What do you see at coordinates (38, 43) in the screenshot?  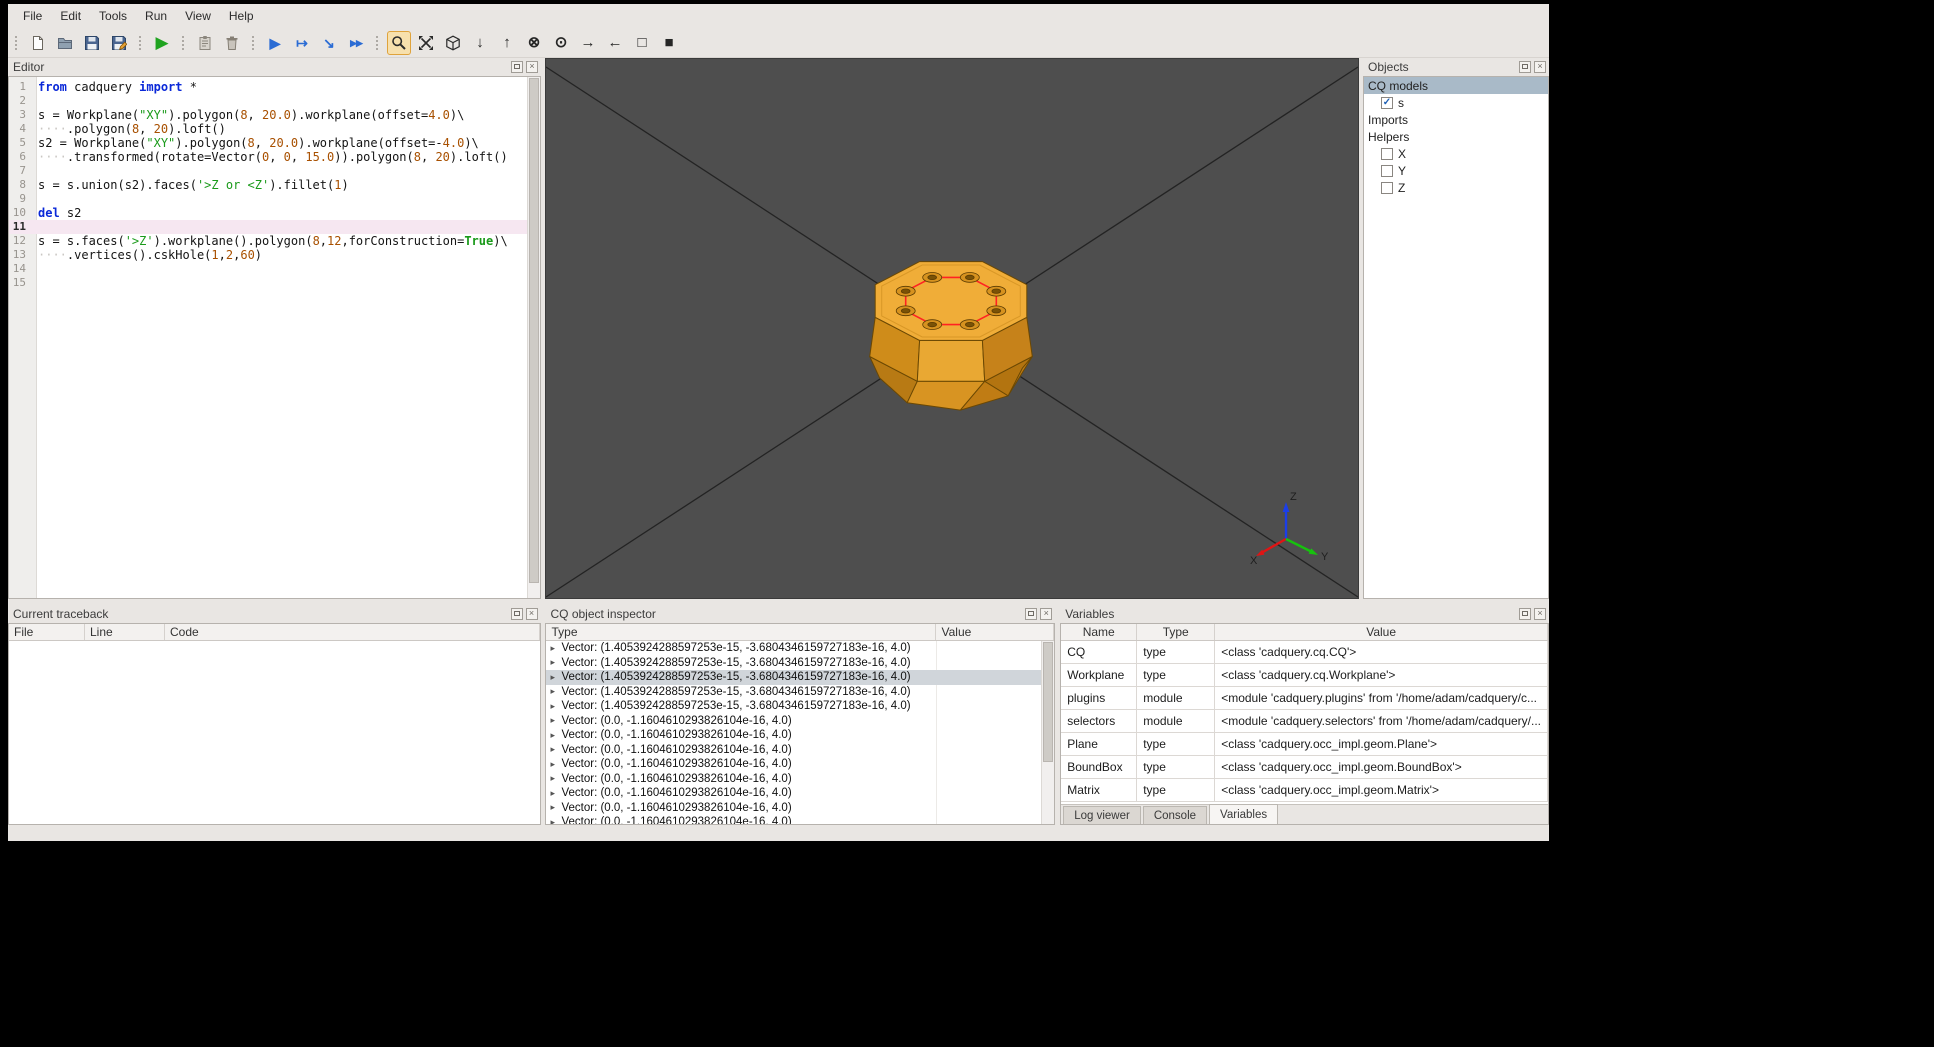 I see `new-file-button` at bounding box center [38, 43].